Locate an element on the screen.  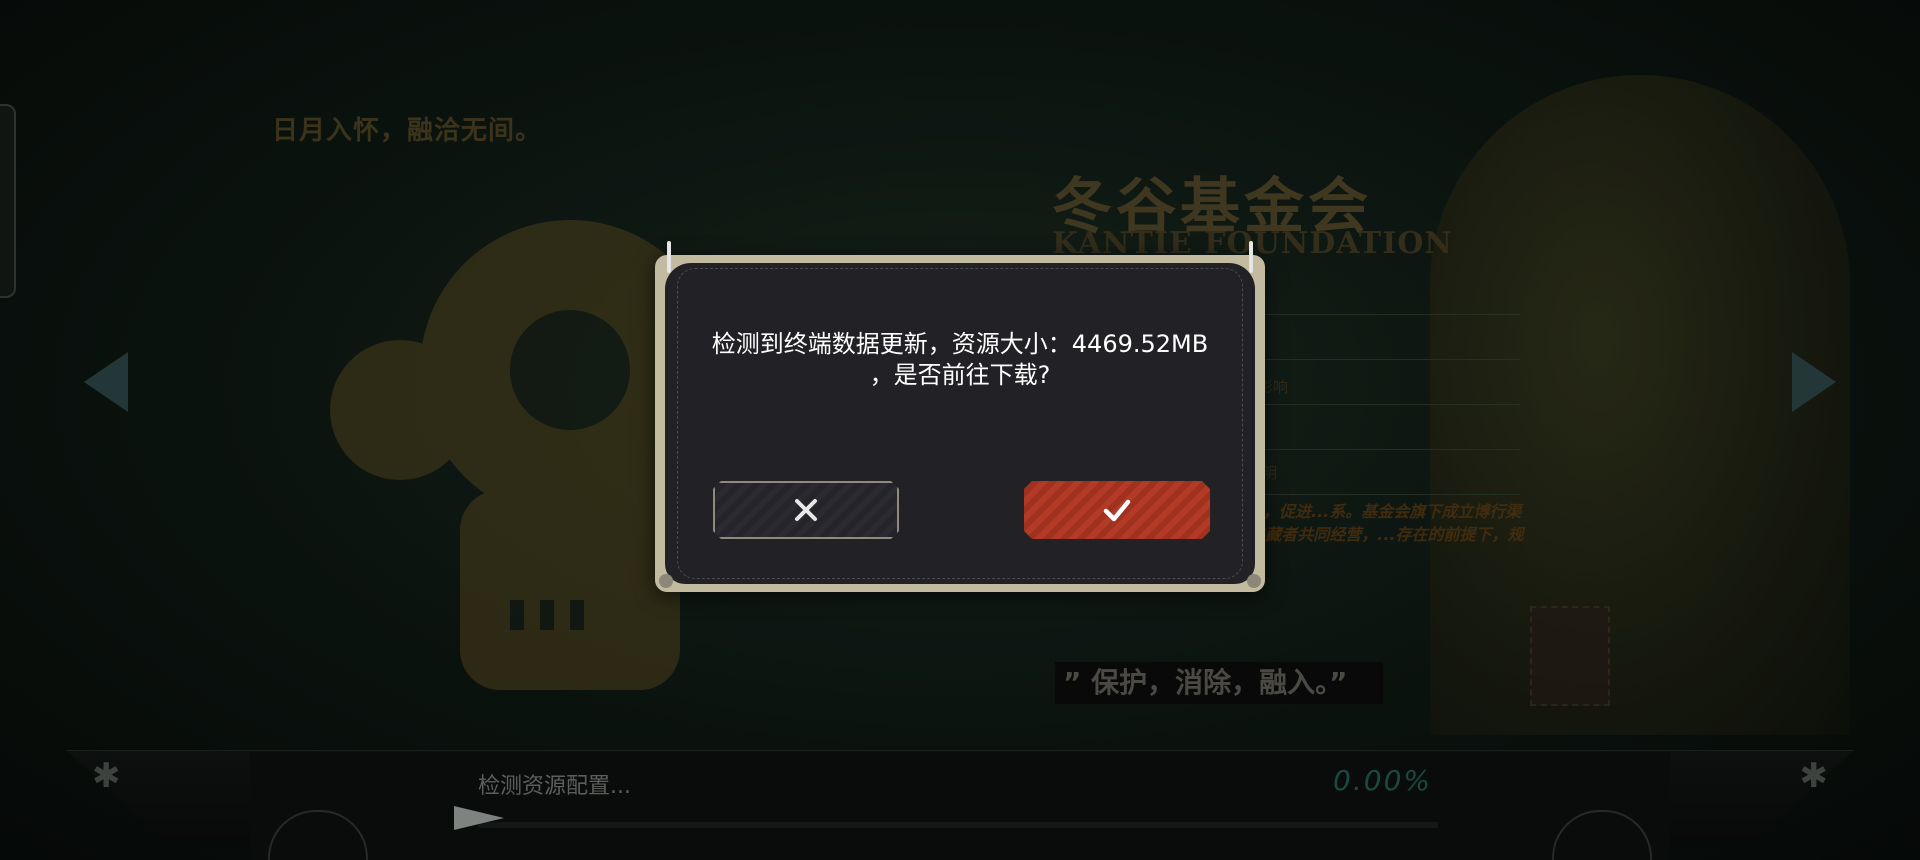
check-icon is located at coordinates (1117, 510).